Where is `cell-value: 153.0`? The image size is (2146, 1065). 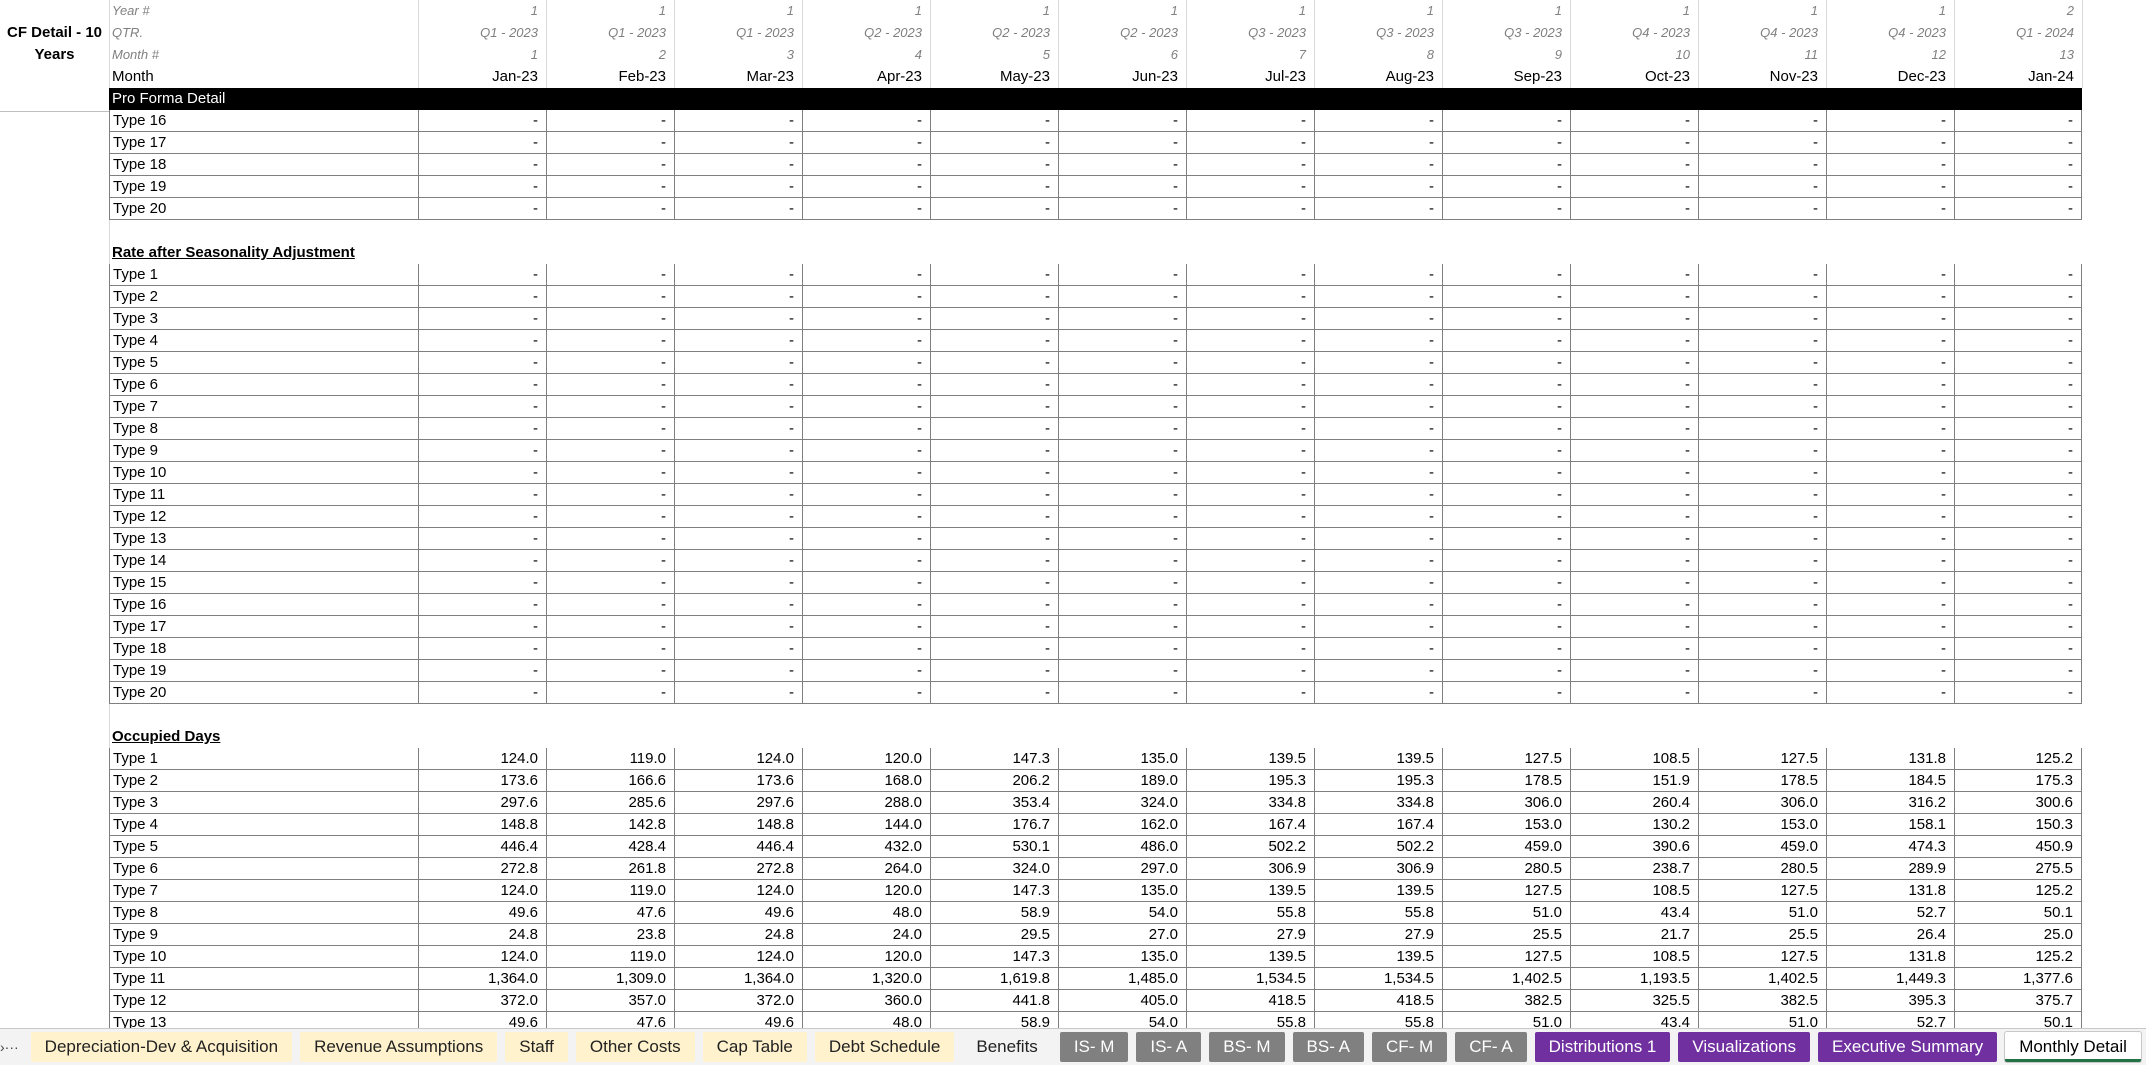 cell-value: 153.0 is located at coordinates (1506, 825).